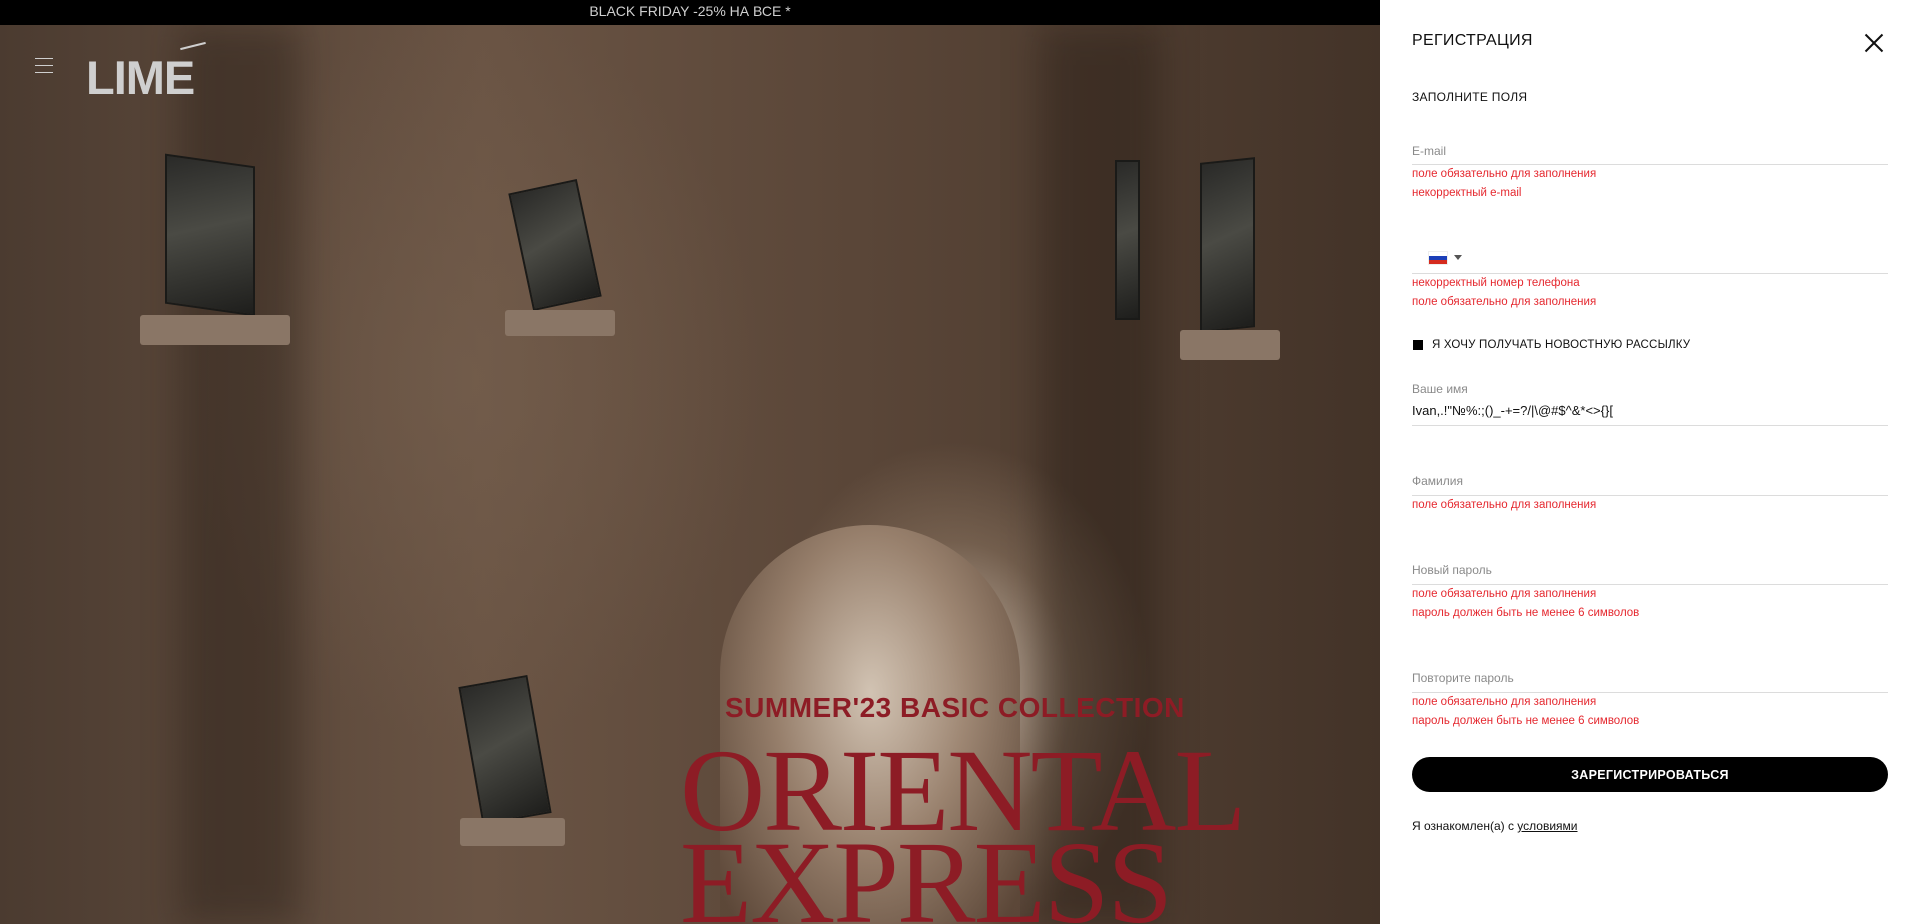 The image size is (1920, 924). What do you see at coordinates (1650, 692) in the screenshot?
I see `password-repeat-underline` at bounding box center [1650, 692].